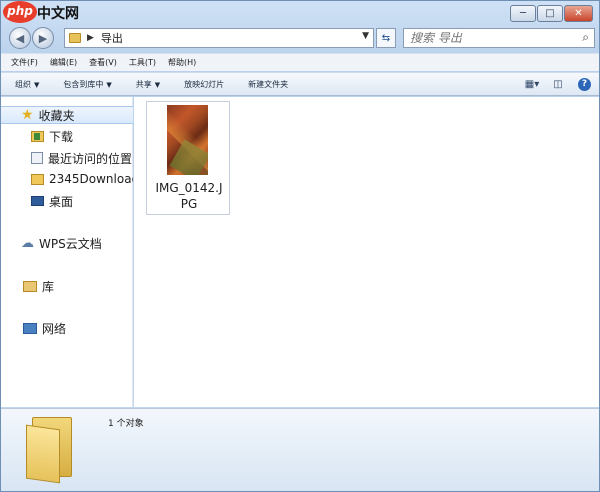 The height and width of the screenshot is (492, 600). Describe the element at coordinates (58, 14) in the screenshot. I see `logo-cn-text: 中文网` at that location.